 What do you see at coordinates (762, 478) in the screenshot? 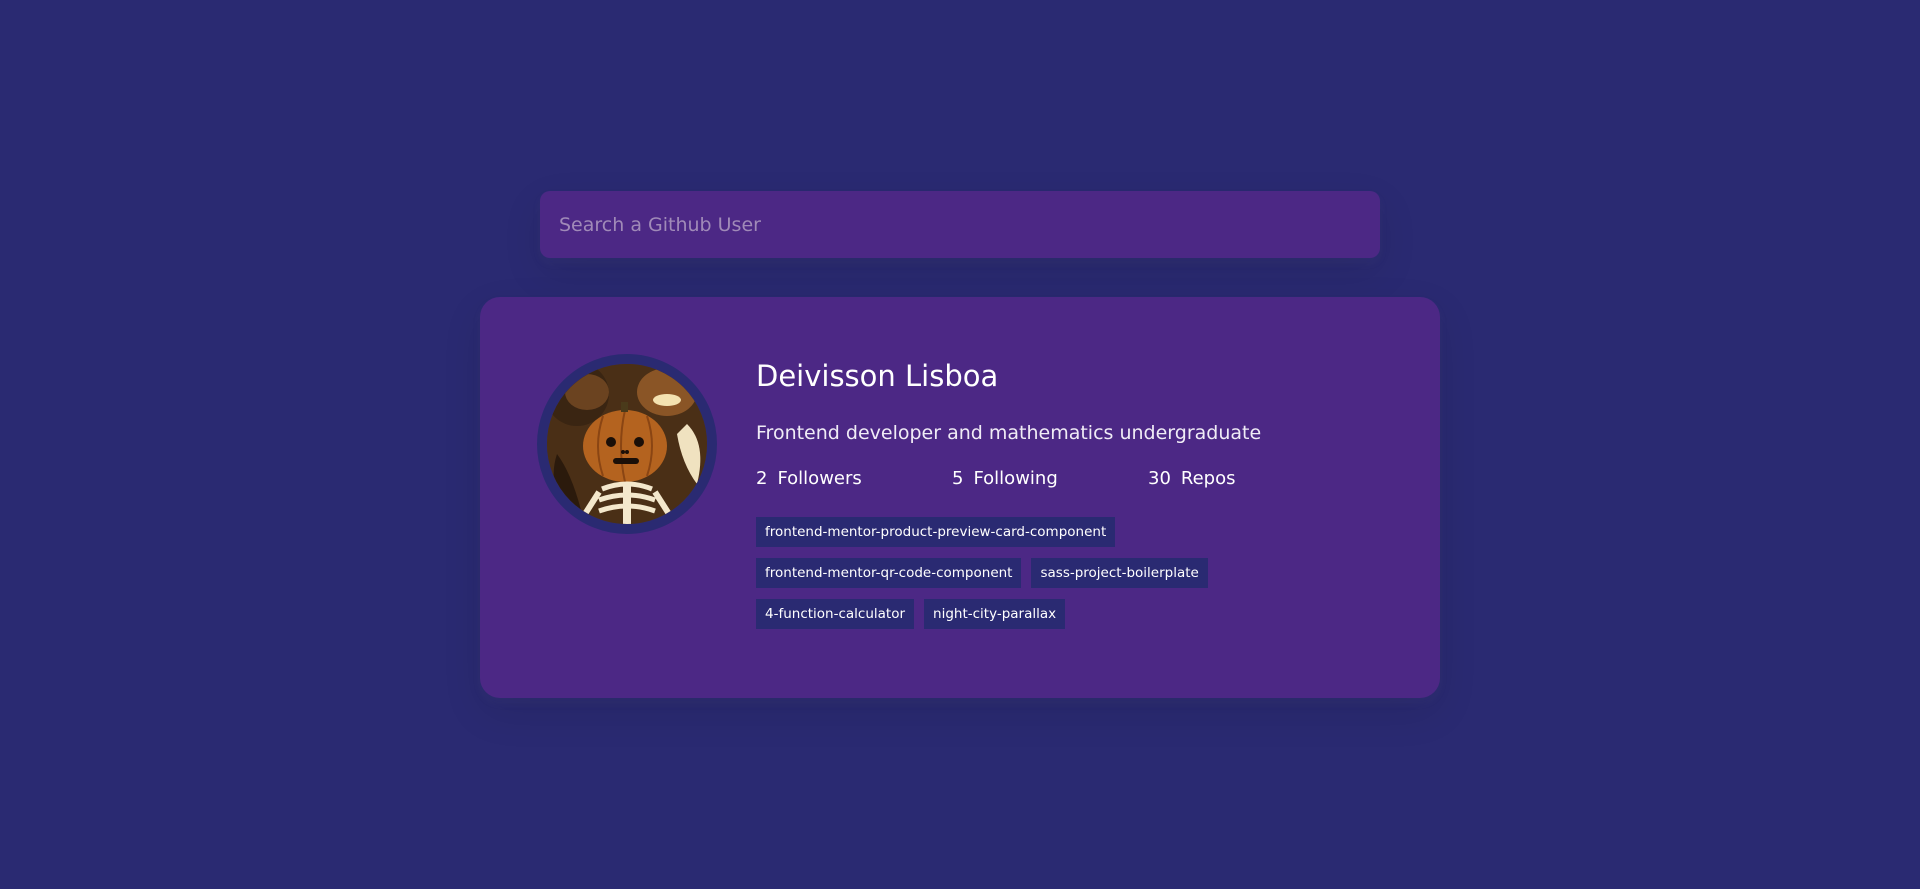
I see `followers-count: 2` at bounding box center [762, 478].